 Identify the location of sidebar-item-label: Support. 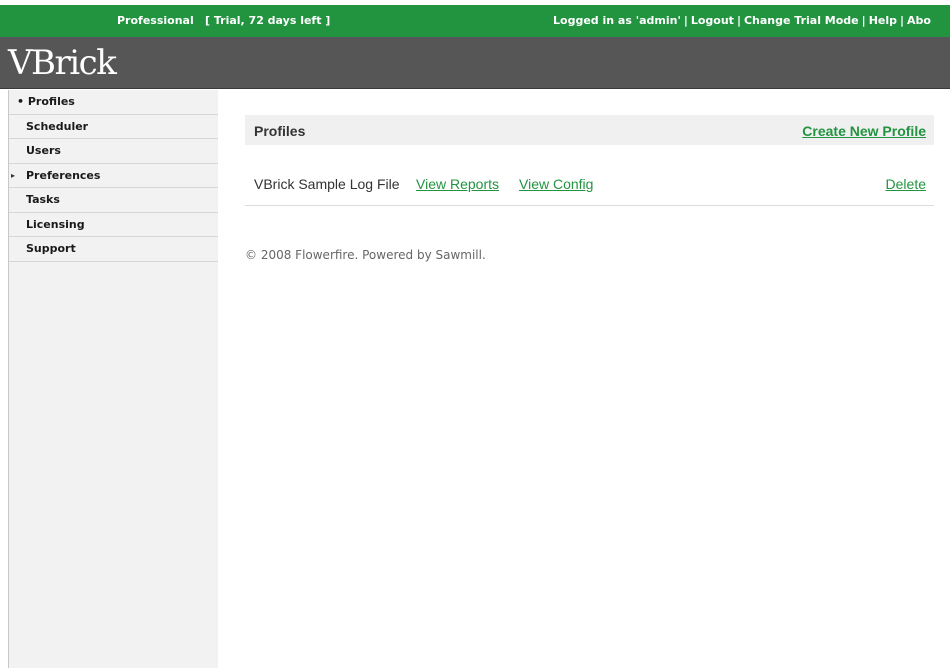
(51, 248).